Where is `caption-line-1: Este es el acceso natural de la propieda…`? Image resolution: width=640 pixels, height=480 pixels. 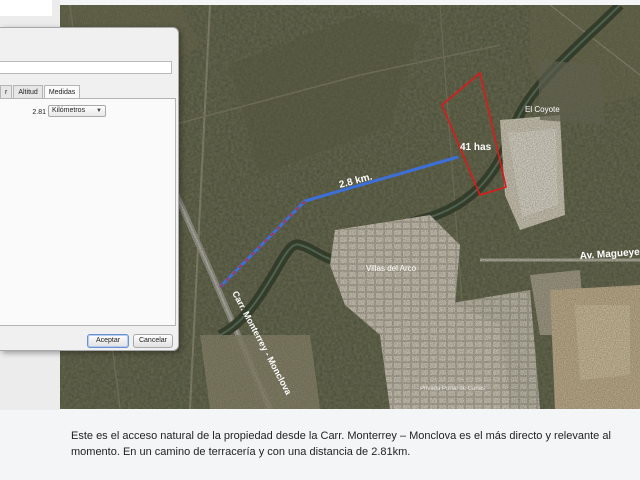
caption-line-1: Este es el acceso natural de la propieda… is located at coordinates (341, 436).